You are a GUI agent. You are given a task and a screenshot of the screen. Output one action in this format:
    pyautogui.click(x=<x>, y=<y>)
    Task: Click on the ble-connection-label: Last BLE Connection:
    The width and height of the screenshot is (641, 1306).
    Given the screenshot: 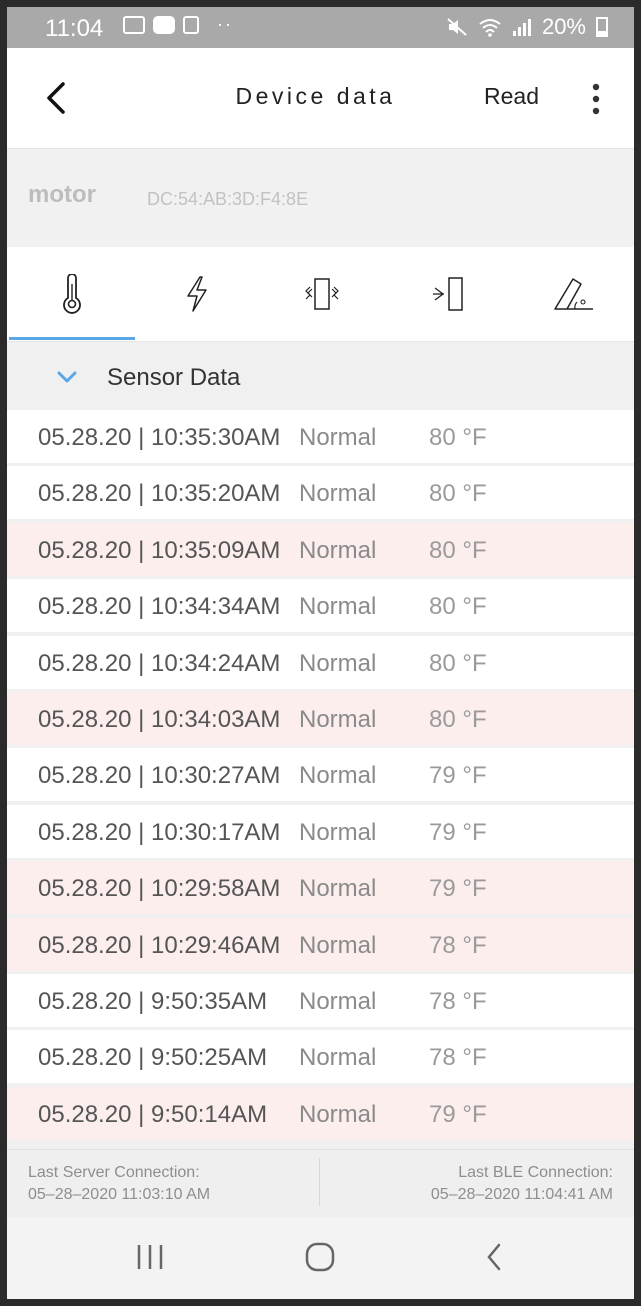 What is the action you would take?
    pyautogui.click(x=535, y=1172)
    